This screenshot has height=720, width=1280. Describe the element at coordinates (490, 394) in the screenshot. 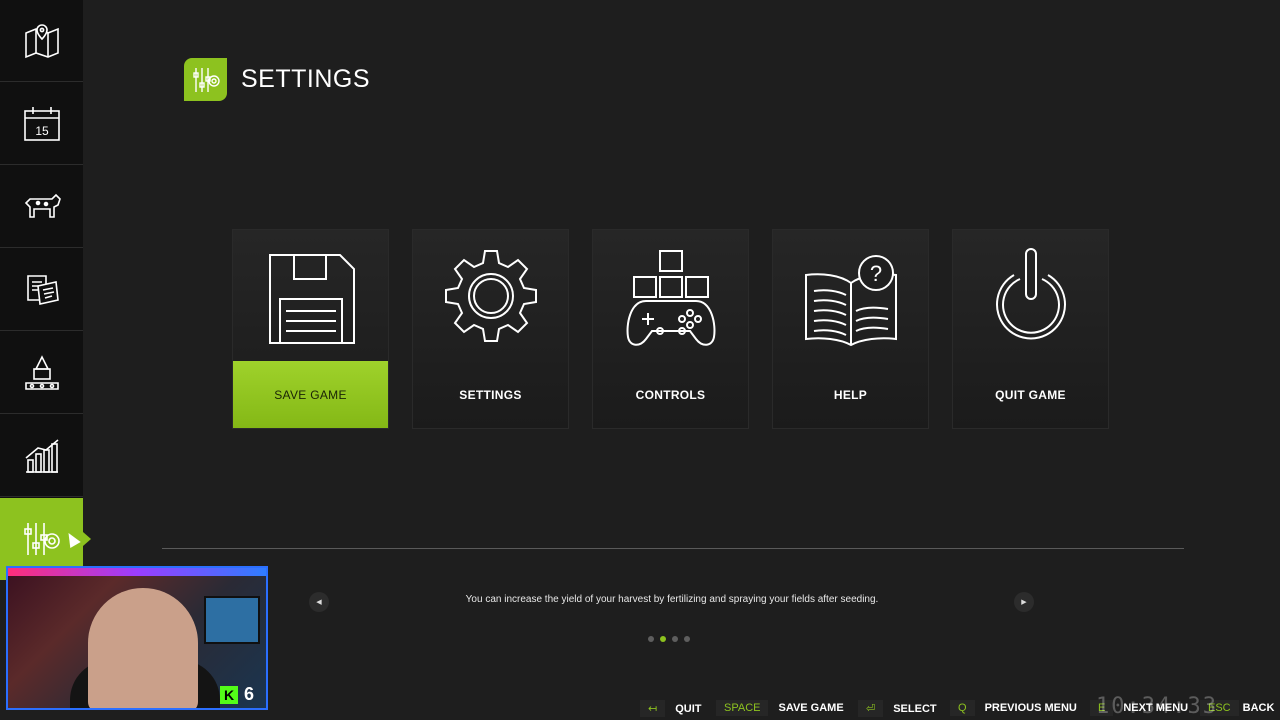

I see `settings-label: SETTINGS` at that location.